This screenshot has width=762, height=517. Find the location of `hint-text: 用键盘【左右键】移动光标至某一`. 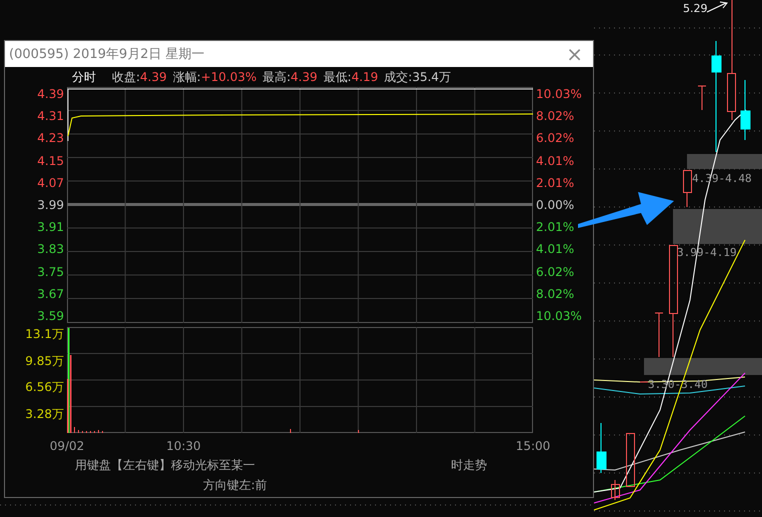

hint-text: 用键盘【左右键】移动光标至某一 is located at coordinates (165, 465).